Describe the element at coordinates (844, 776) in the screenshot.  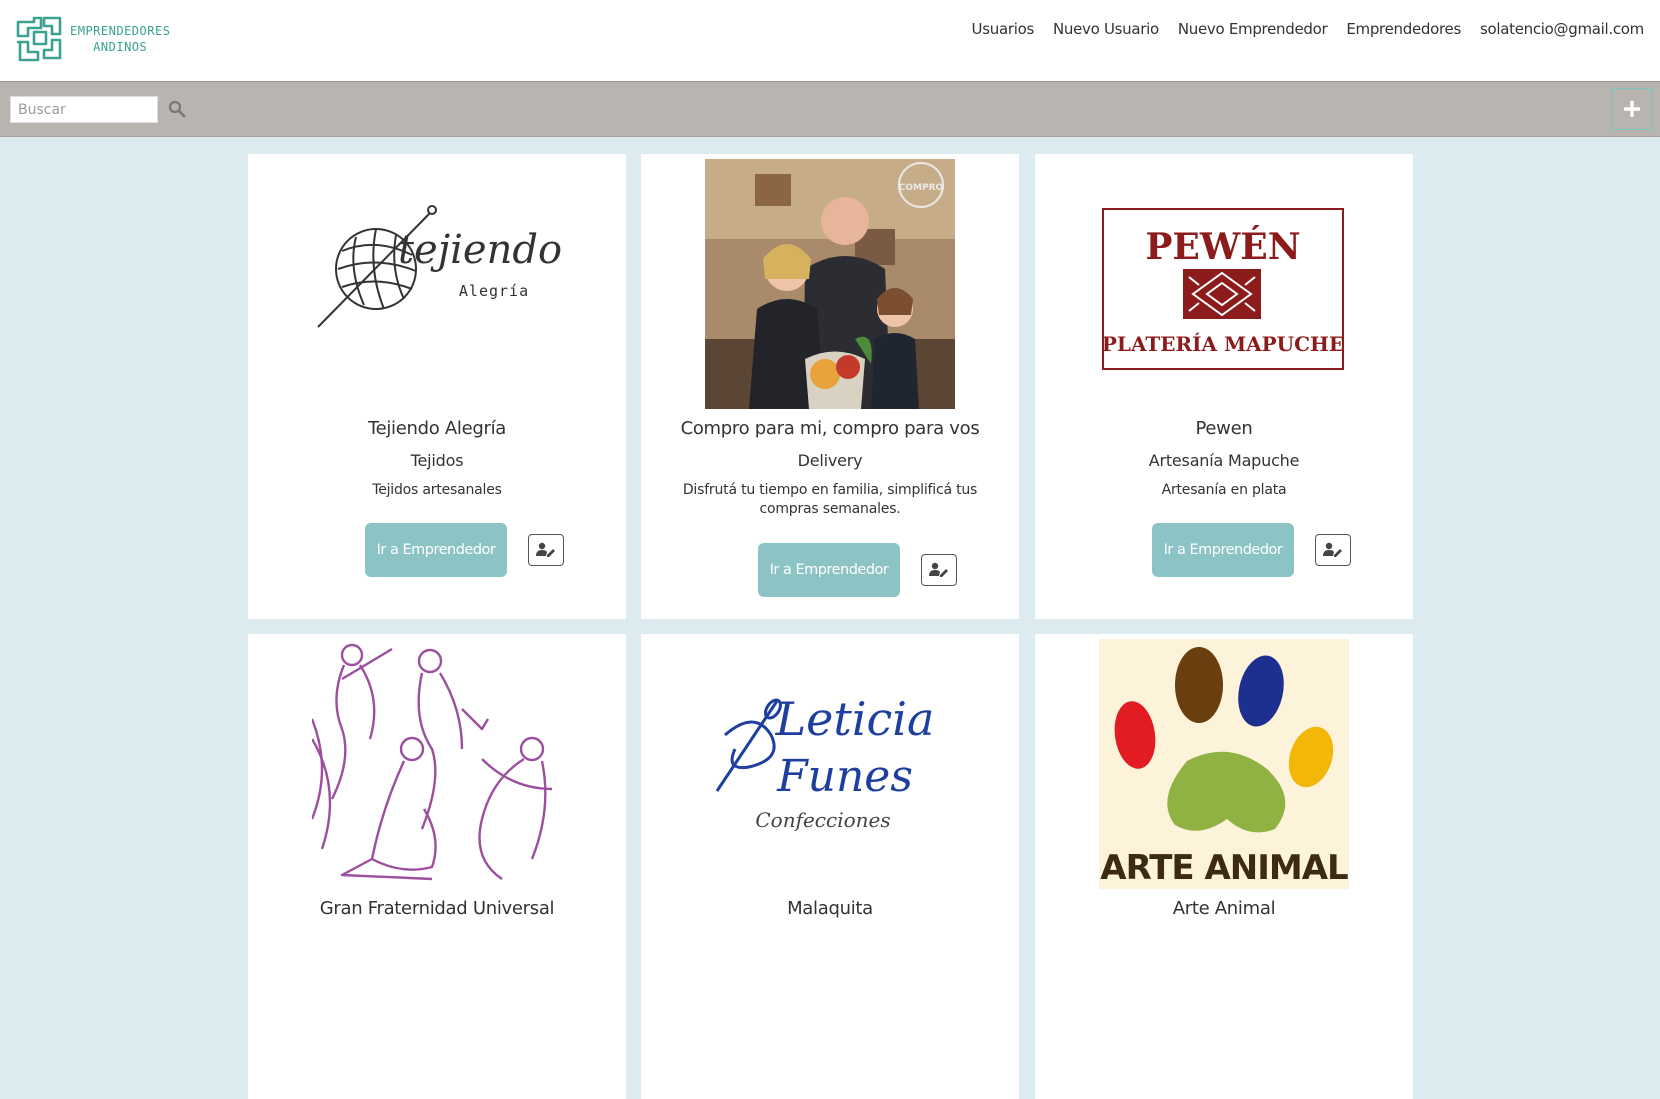
I see `logo-text-funes: Funes` at that location.